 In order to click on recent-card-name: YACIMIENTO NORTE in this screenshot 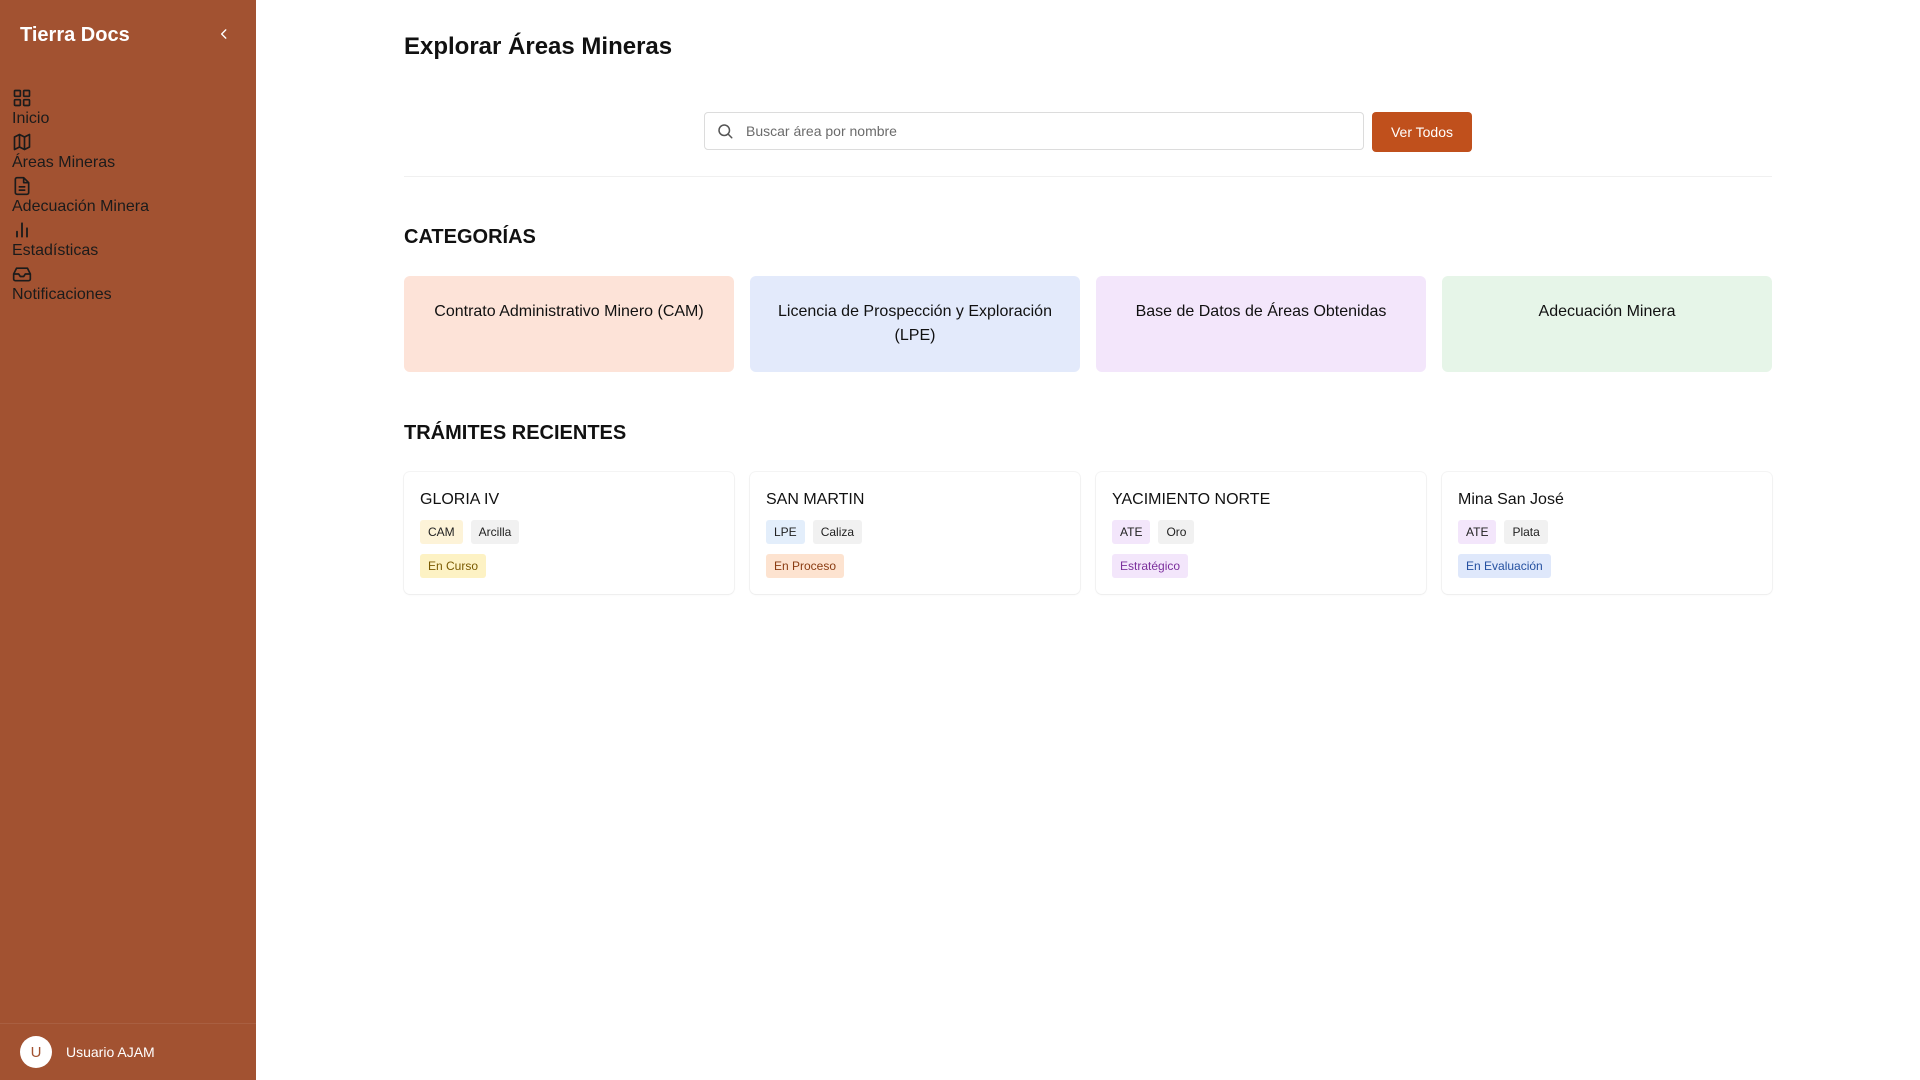, I will do `click(1191, 499)`.